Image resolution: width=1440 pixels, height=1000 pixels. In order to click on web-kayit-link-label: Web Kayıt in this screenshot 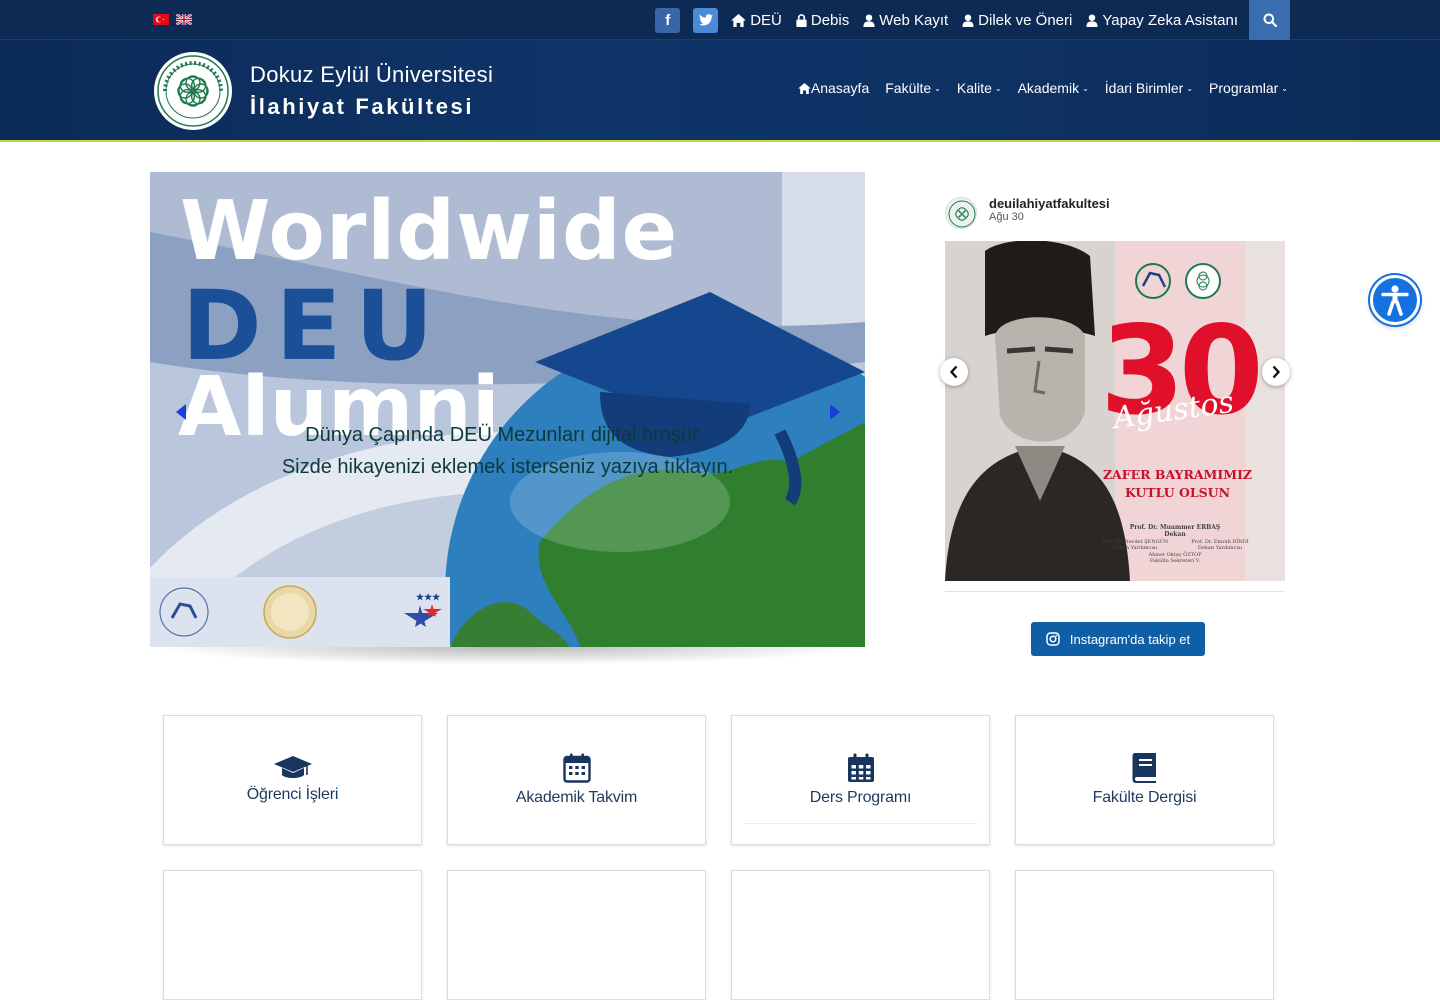, I will do `click(914, 20)`.